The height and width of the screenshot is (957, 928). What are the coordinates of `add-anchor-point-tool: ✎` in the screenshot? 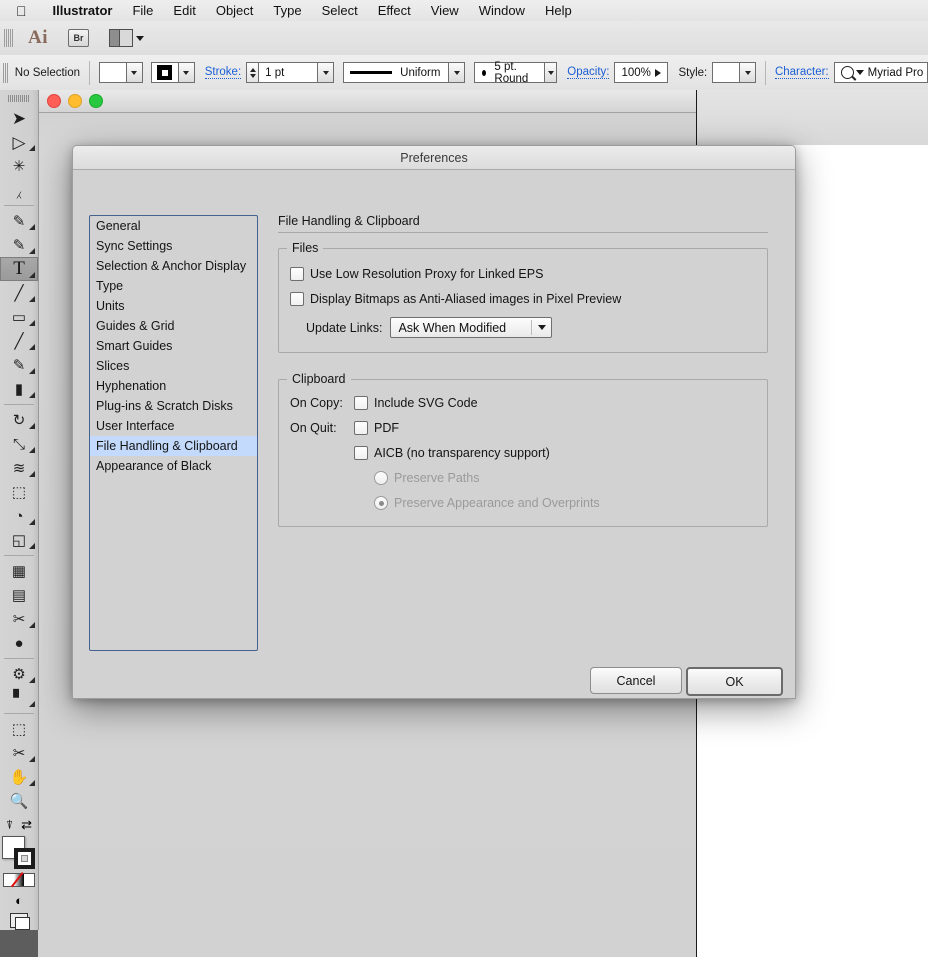 It's located at (19, 245).